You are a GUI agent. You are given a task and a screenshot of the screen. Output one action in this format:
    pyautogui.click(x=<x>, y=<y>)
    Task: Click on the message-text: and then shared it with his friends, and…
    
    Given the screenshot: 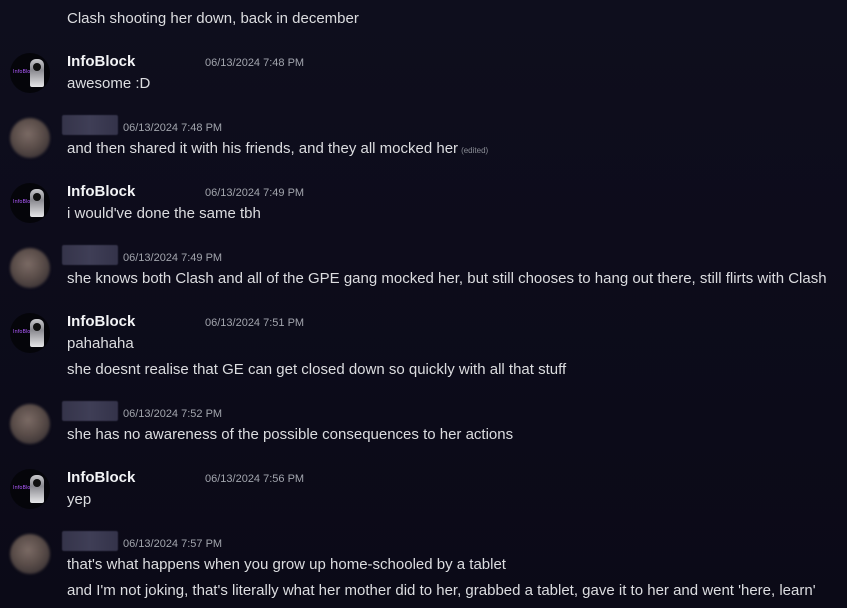 What is the action you would take?
    pyautogui.click(x=277, y=150)
    